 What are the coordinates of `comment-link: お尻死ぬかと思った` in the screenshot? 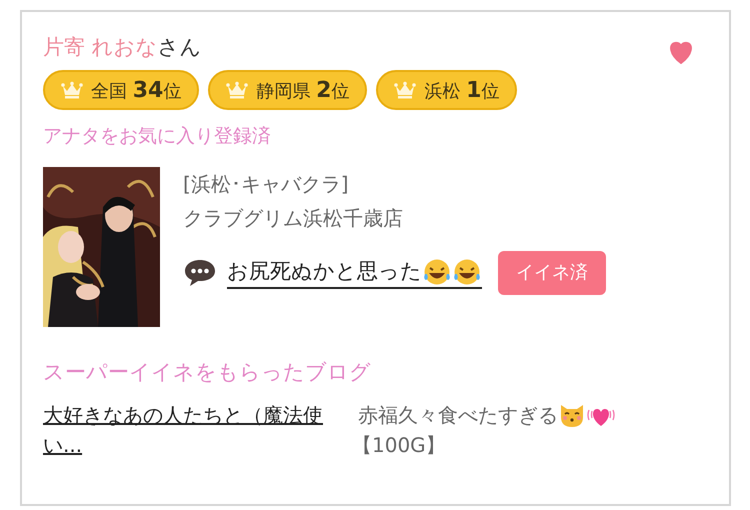 It's located at (354, 273).